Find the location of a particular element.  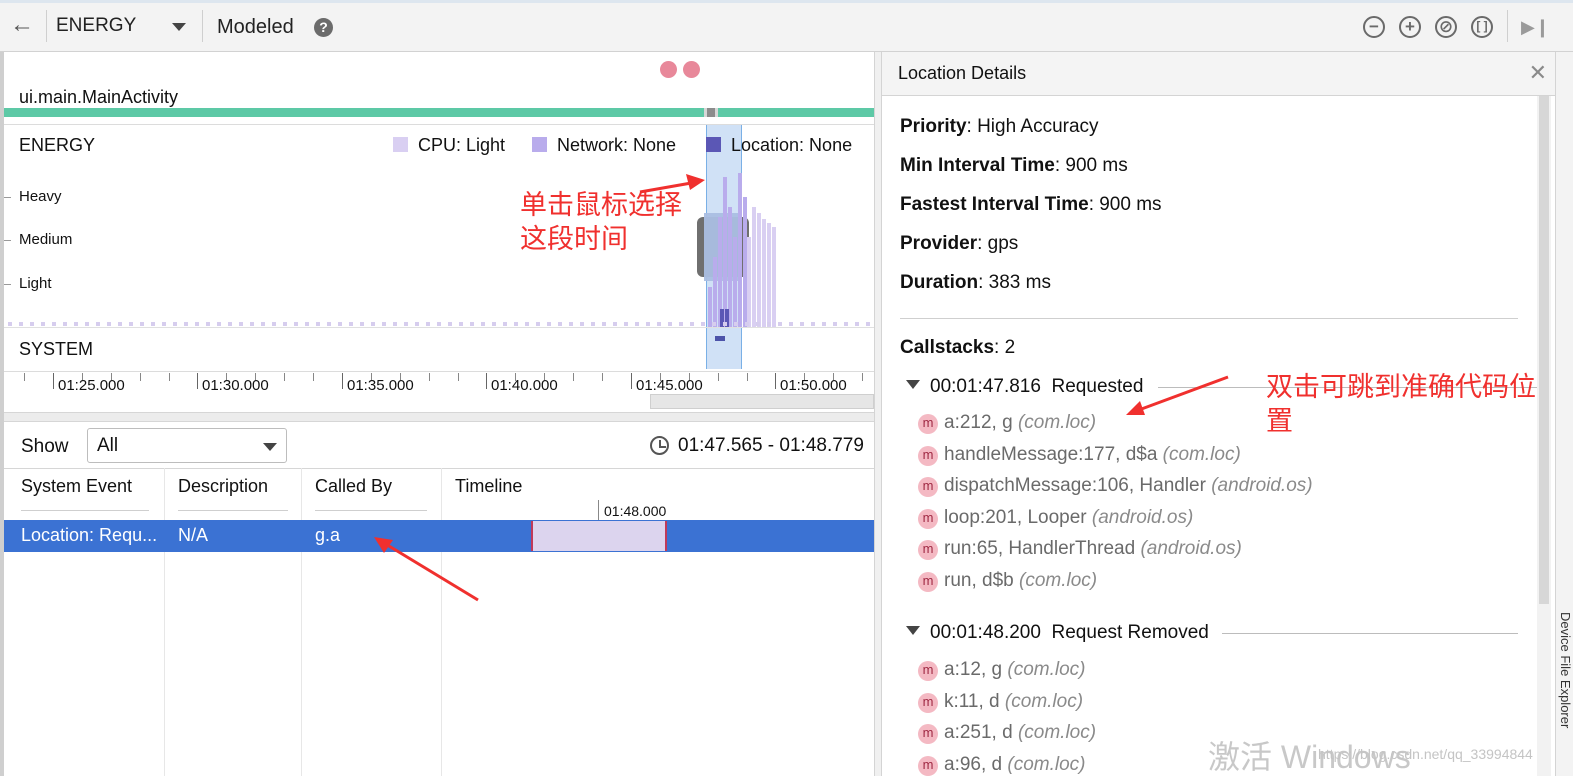

annotation-select-range-line2: 这段时间 is located at coordinates (574, 239).